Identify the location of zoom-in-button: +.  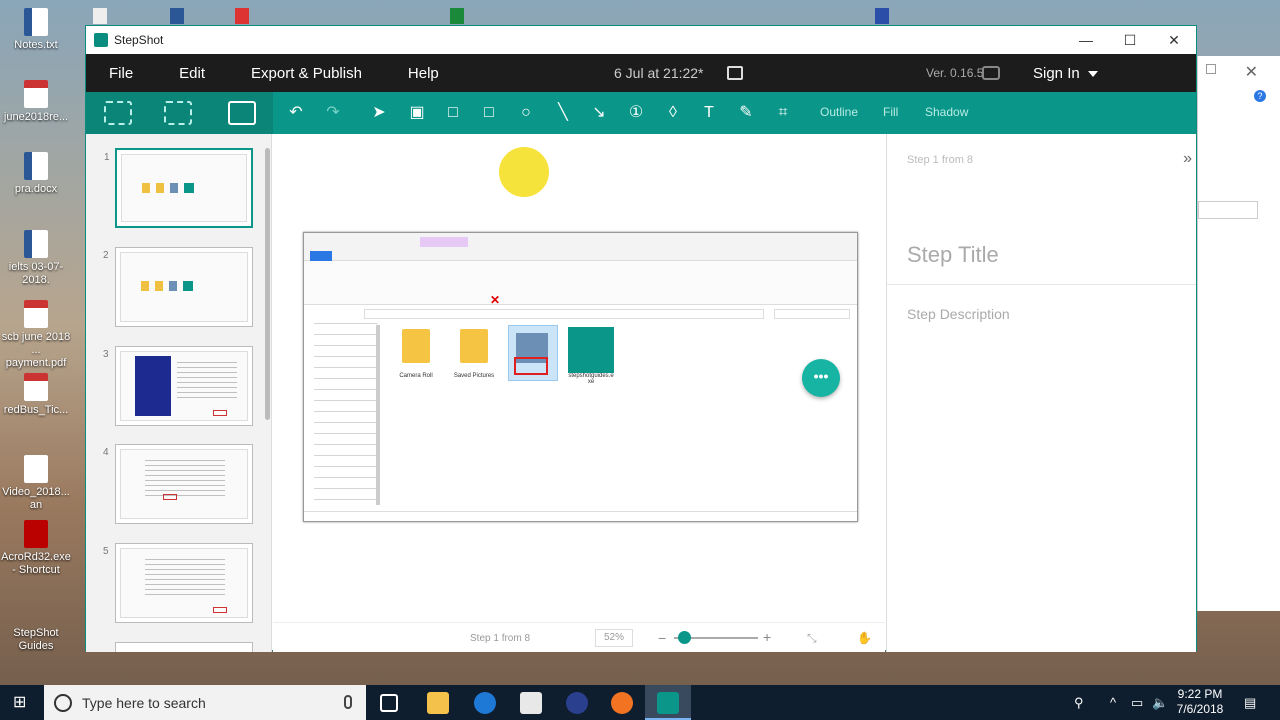
(767, 637).